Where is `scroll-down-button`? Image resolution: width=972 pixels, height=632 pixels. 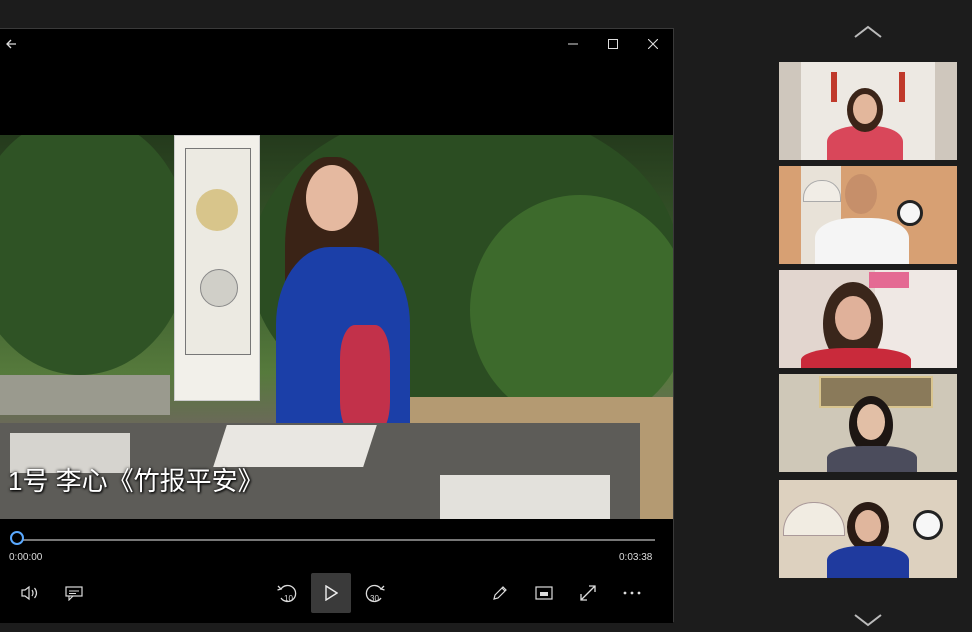 scroll-down-button is located at coordinates (868, 620).